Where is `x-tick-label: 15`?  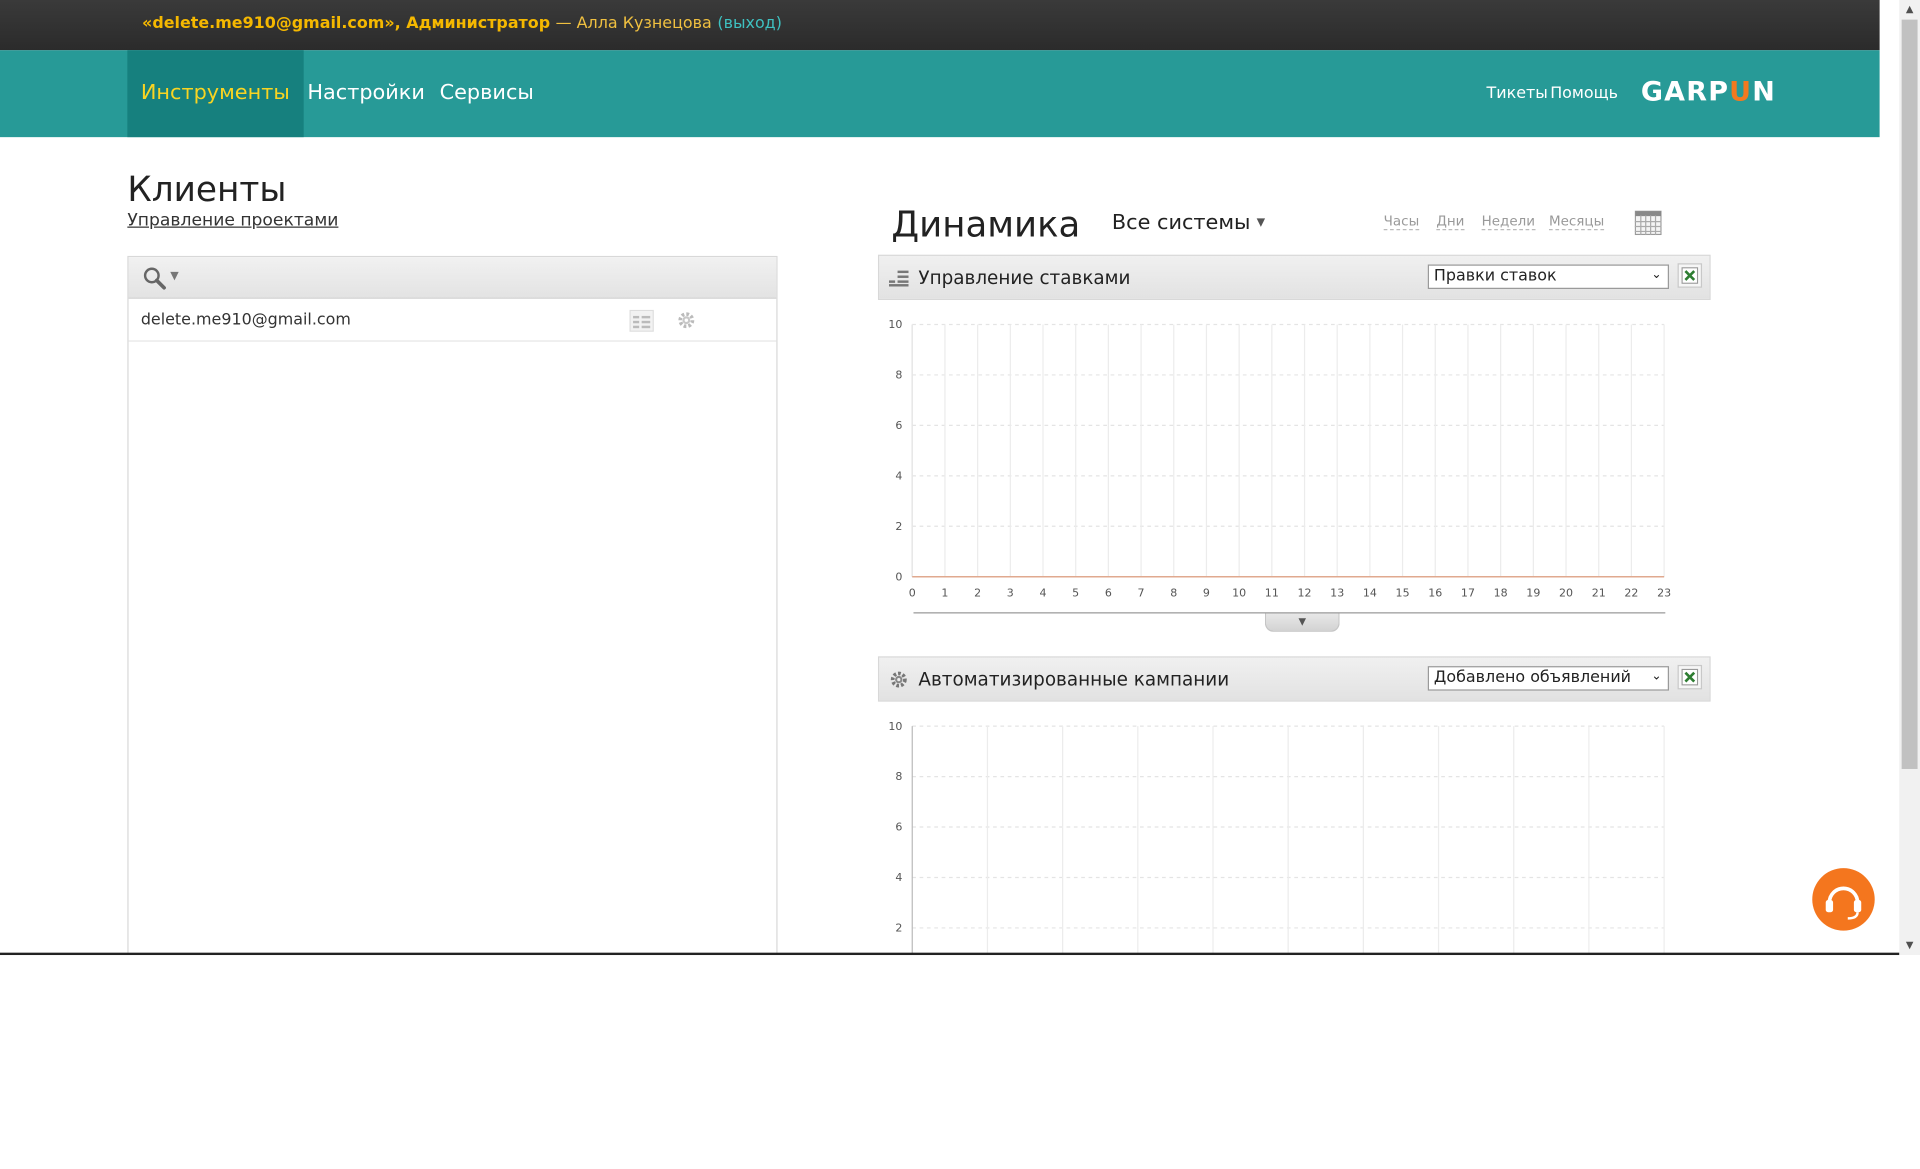
x-tick-label: 15 is located at coordinates (1403, 592).